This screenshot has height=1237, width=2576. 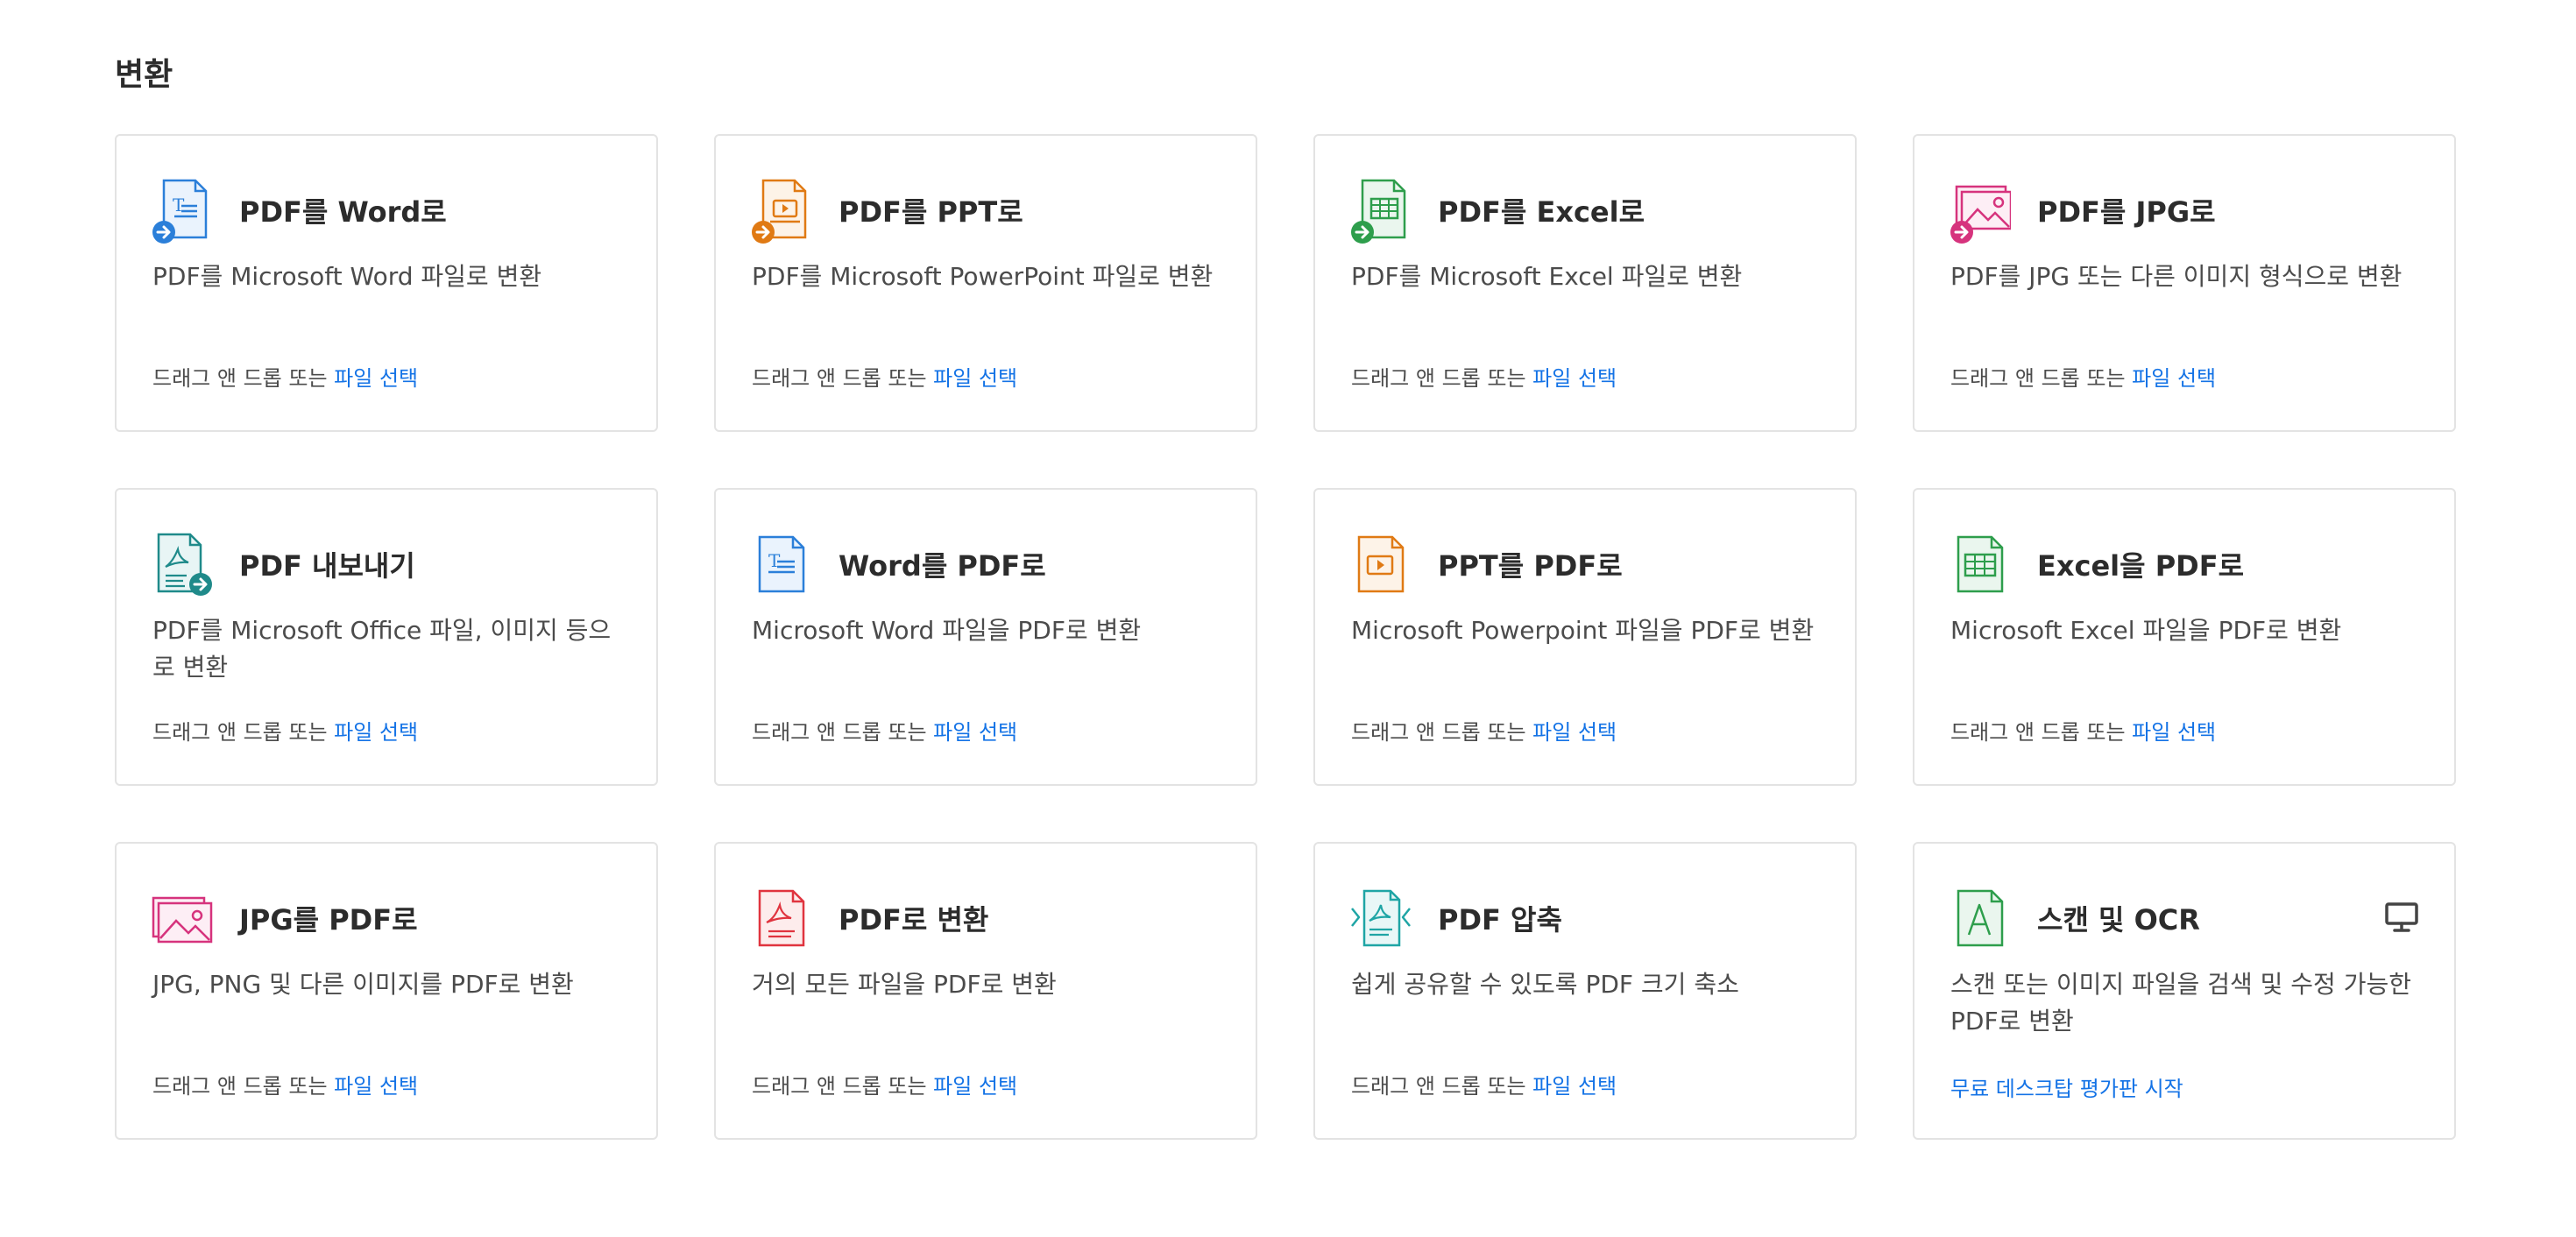 I want to click on card-title: PDF를 Word로, so click(x=343, y=212).